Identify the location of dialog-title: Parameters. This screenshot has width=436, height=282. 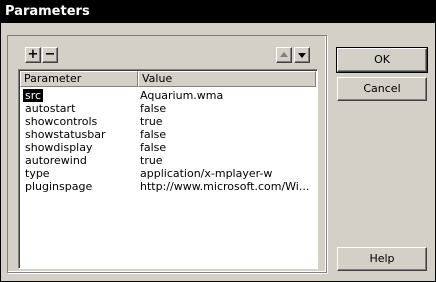
(218, 12).